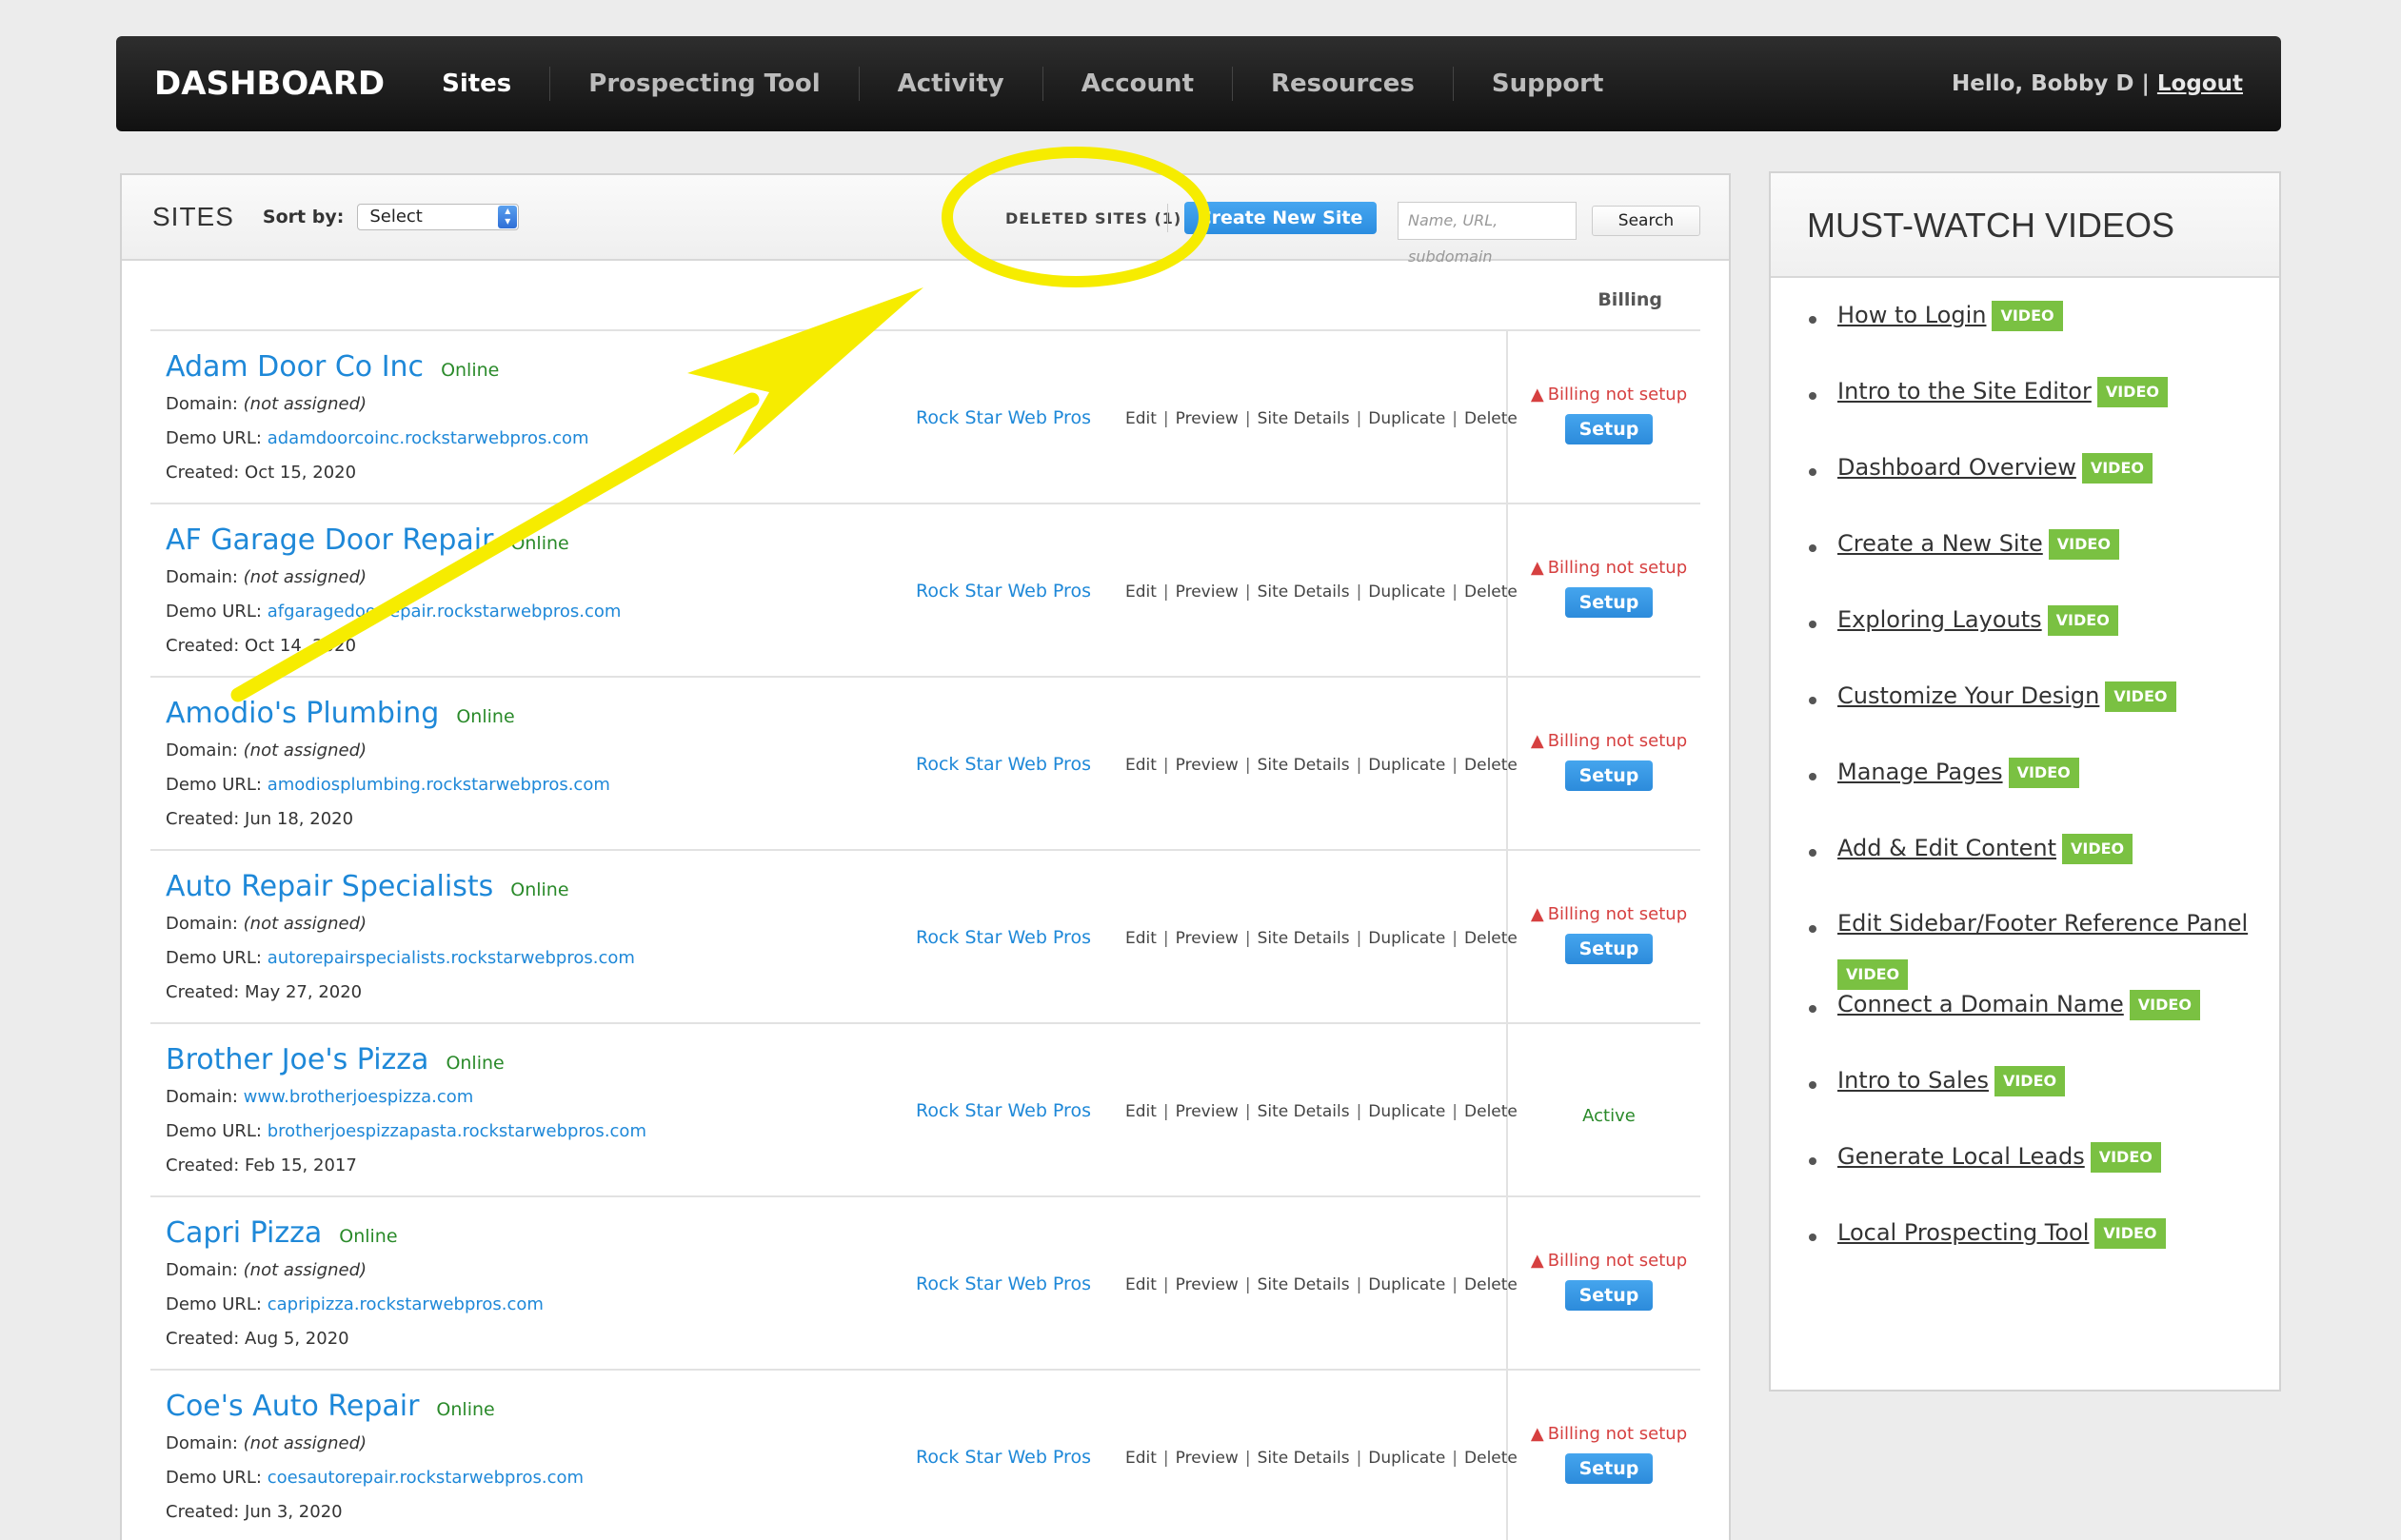  Describe the element at coordinates (481, 84) in the screenshot. I see `nav-sites: Sites` at that location.